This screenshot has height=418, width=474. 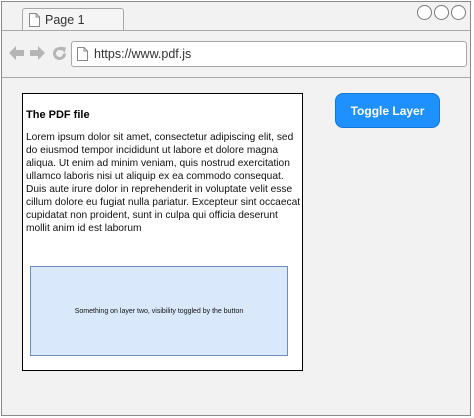 I want to click on toggle-layer-button: Toggle Layer, so click(x=387, y=110).